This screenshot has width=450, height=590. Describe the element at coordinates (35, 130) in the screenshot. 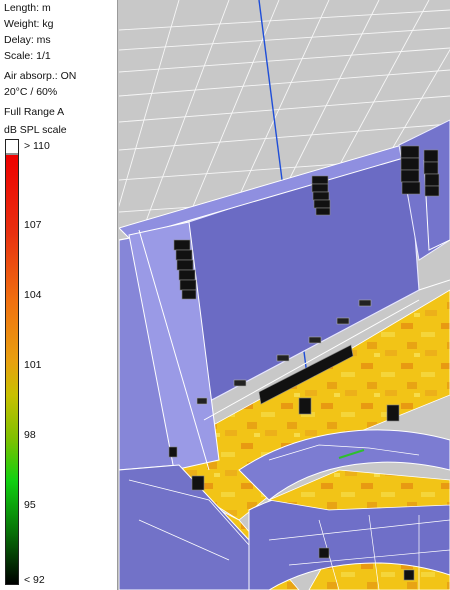

I see `legend-title: dB SPL scale` at that location.